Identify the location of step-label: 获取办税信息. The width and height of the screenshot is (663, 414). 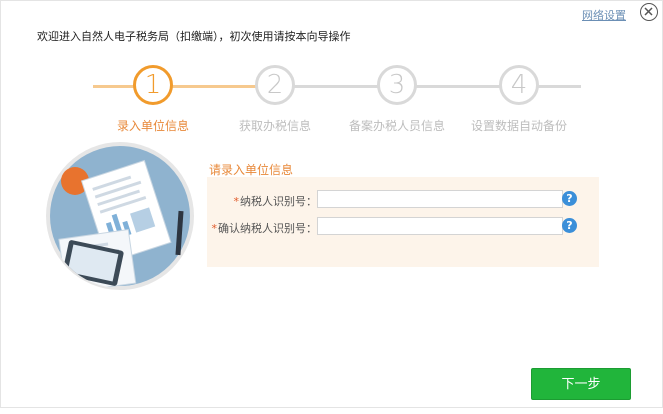
(274, 126).